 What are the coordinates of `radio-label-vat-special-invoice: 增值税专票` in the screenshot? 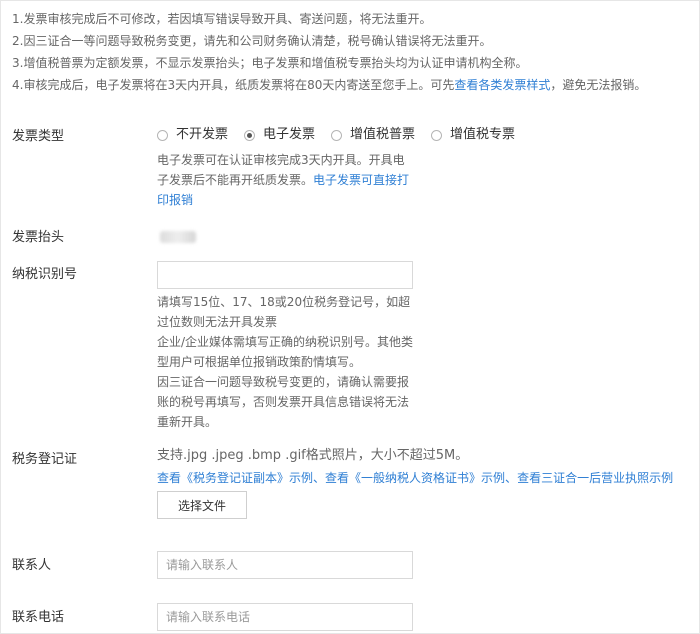 It's located at (483, 134).